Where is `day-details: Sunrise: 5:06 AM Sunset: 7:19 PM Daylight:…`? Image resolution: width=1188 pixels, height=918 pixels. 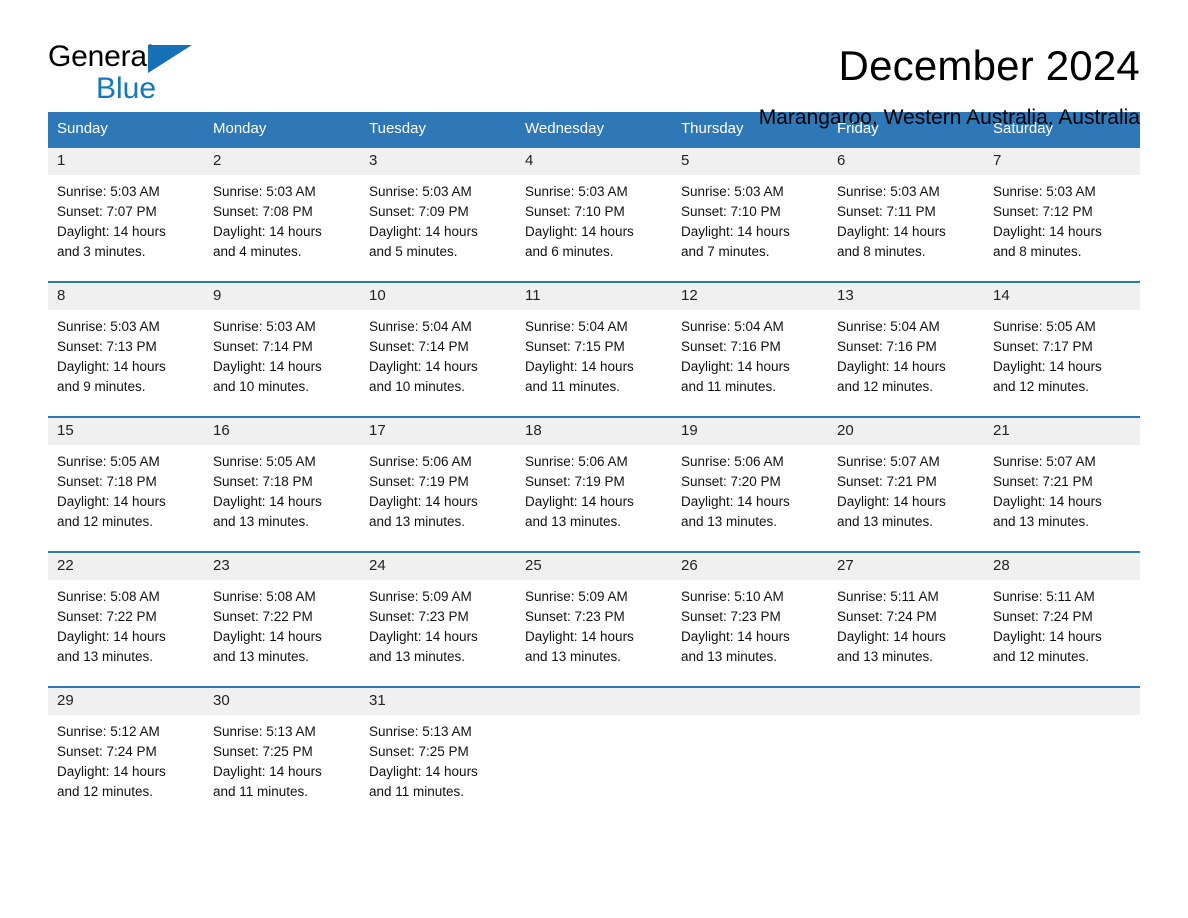 day-details: Sunrise: 5:06 AM Sunset: 7:19 PM Daylight:… is located at coordinates (438, 488).